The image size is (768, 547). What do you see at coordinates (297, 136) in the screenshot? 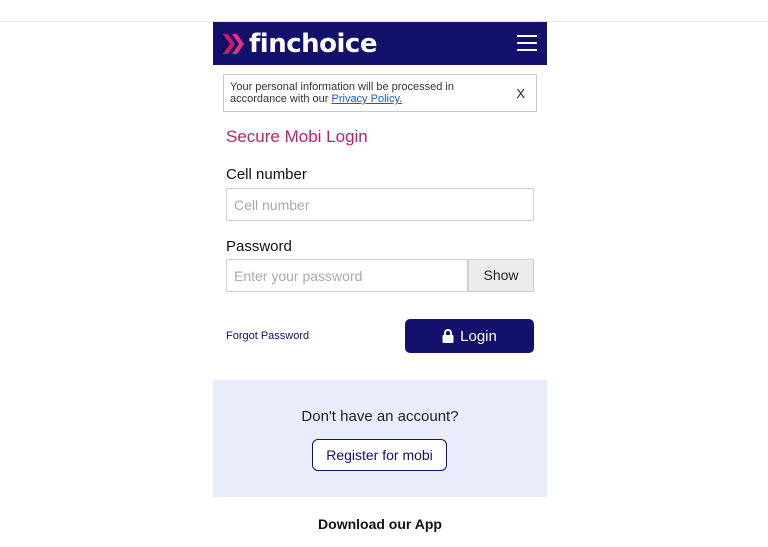
I see `page-title: Secure Mobi Login` at bounding box center [297, 136].